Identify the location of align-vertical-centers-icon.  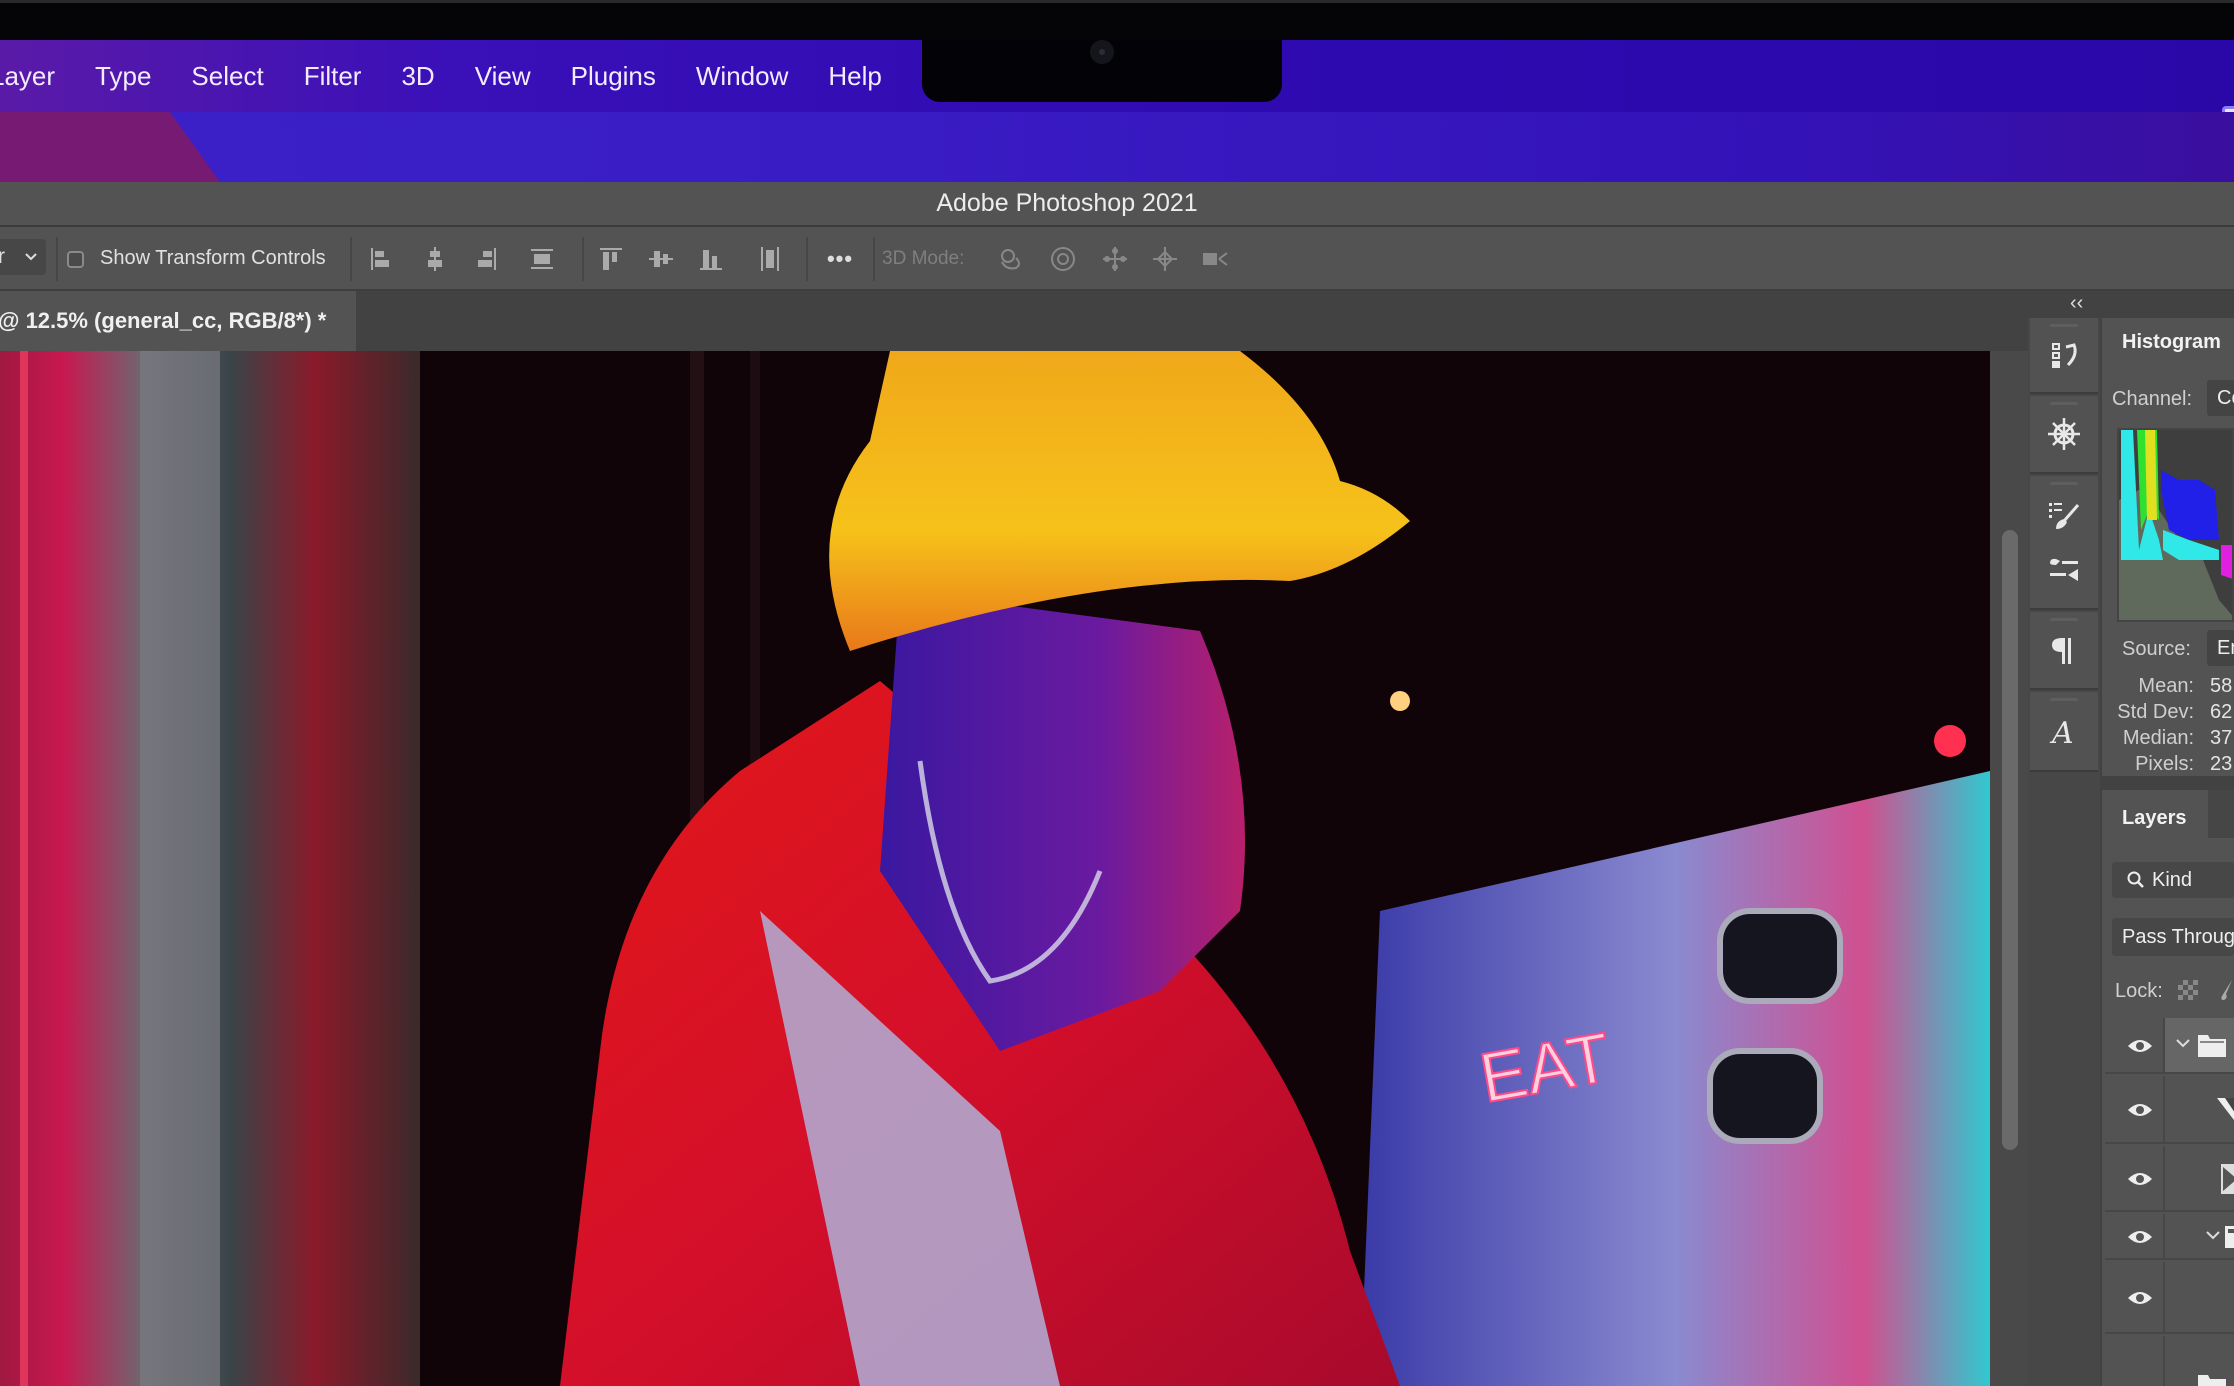
(661, 259).